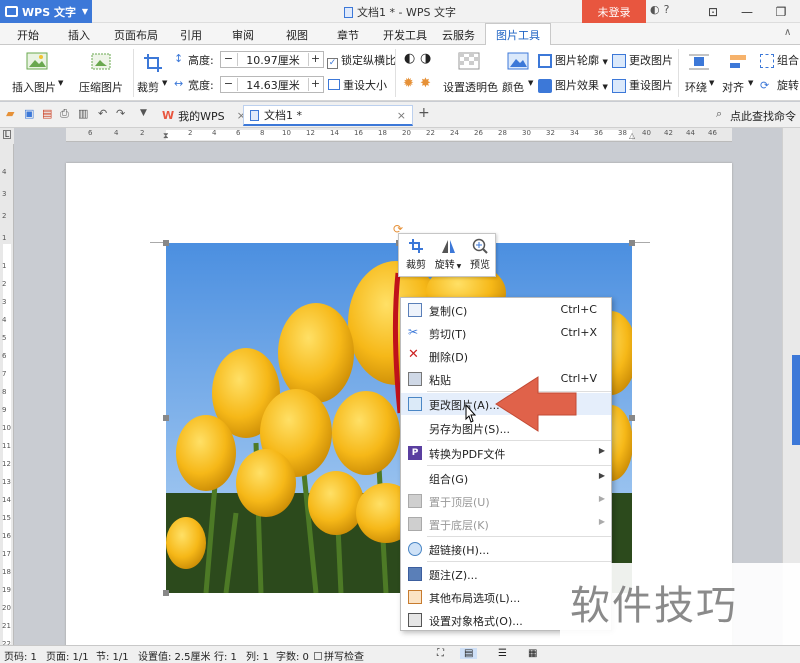 The width and height of the screenshot is (800, 663). Describe the element at coordinates (83, 113) in the screenshot. I see `print-preview-icon: ▥` at that location.